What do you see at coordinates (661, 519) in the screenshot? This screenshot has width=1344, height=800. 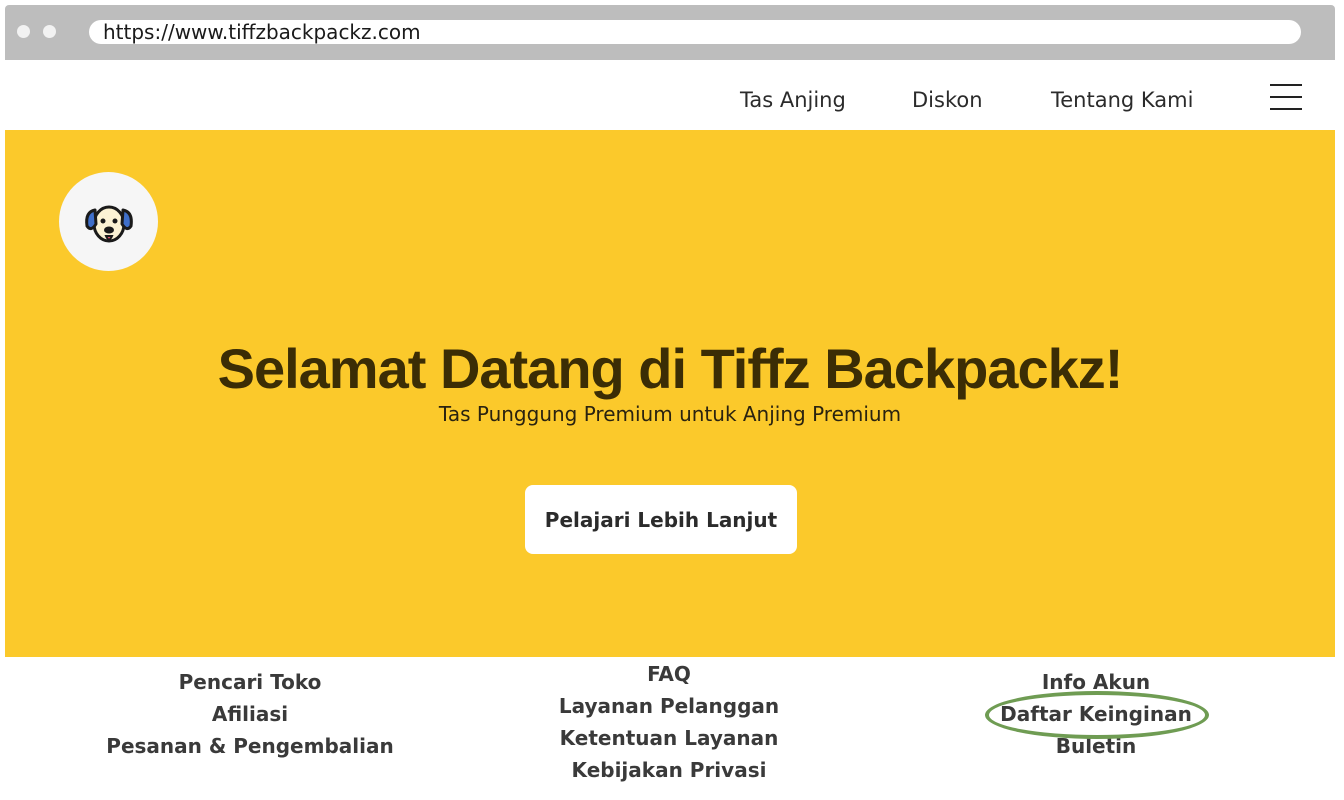 I see `learn-more-button: Pelajari Lebih Lanjut` at bounding box center [661, 519].